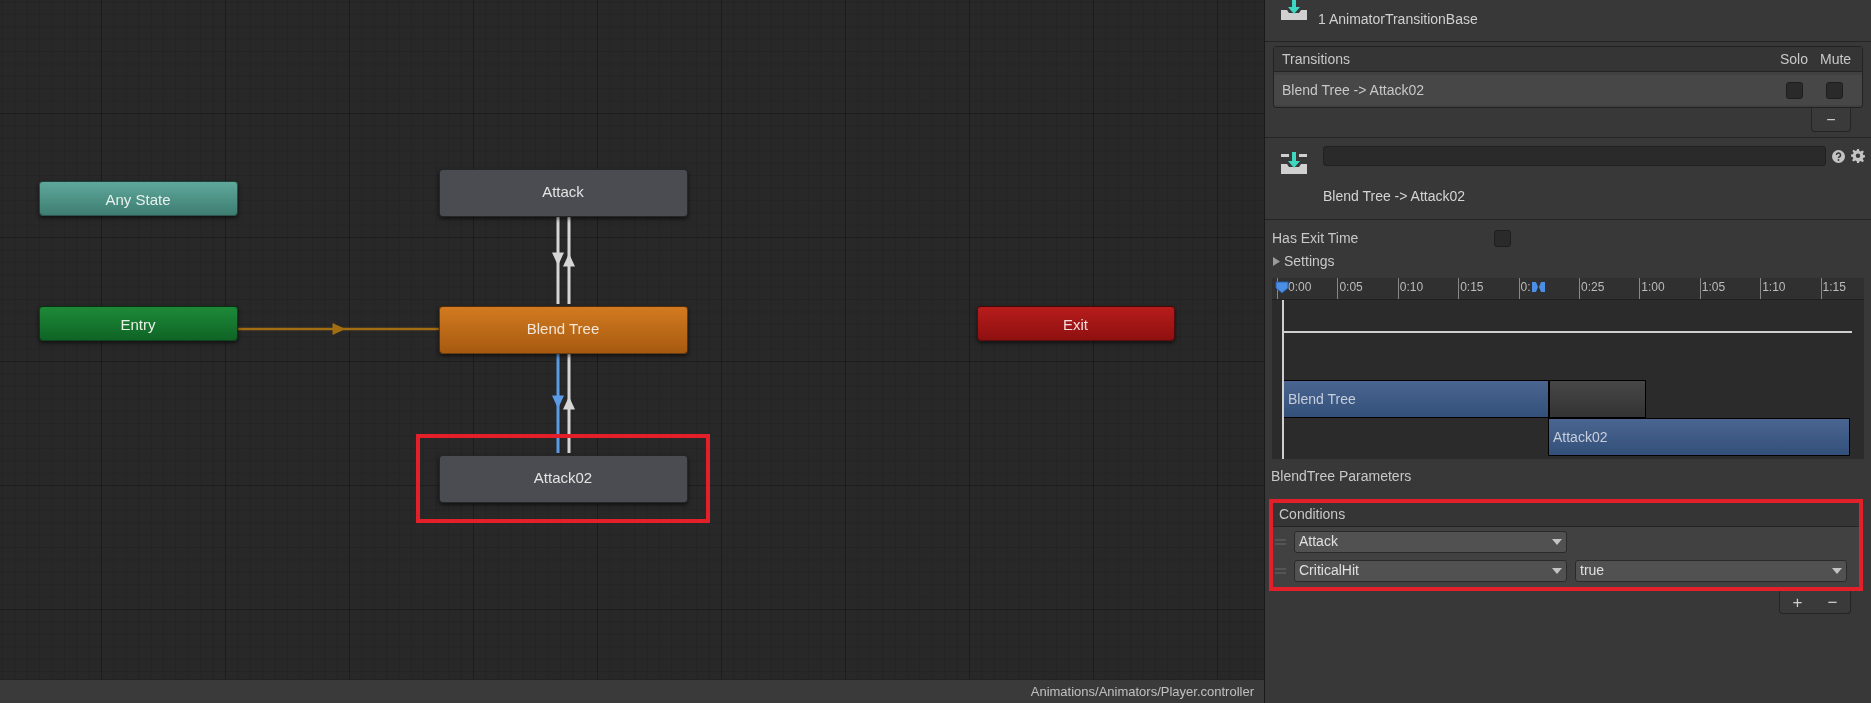 This screenshot has width=1871, height=703. I want to click on time-label: 0:25, so click(1592, 287).